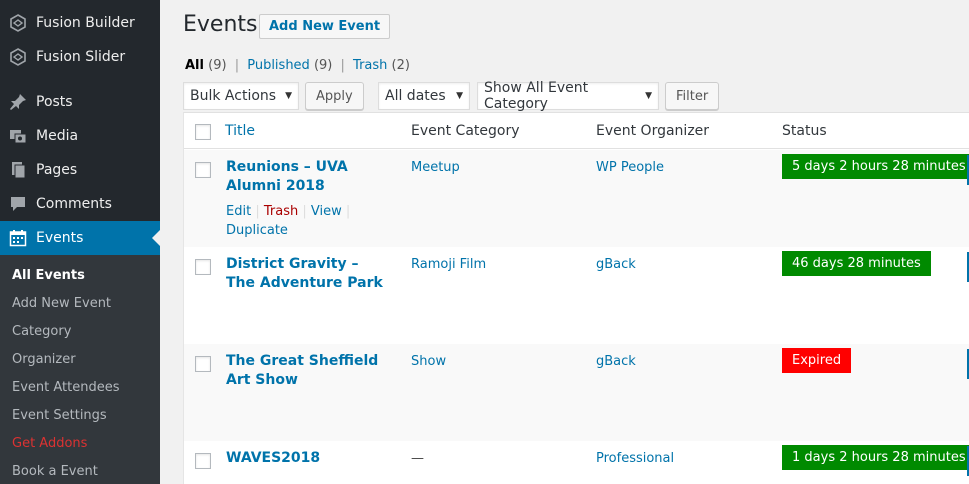  What do you see at coordinates (18, 23) in the screenshot?
I see `fusion-builder-icon` at bounding box center [18, 23].